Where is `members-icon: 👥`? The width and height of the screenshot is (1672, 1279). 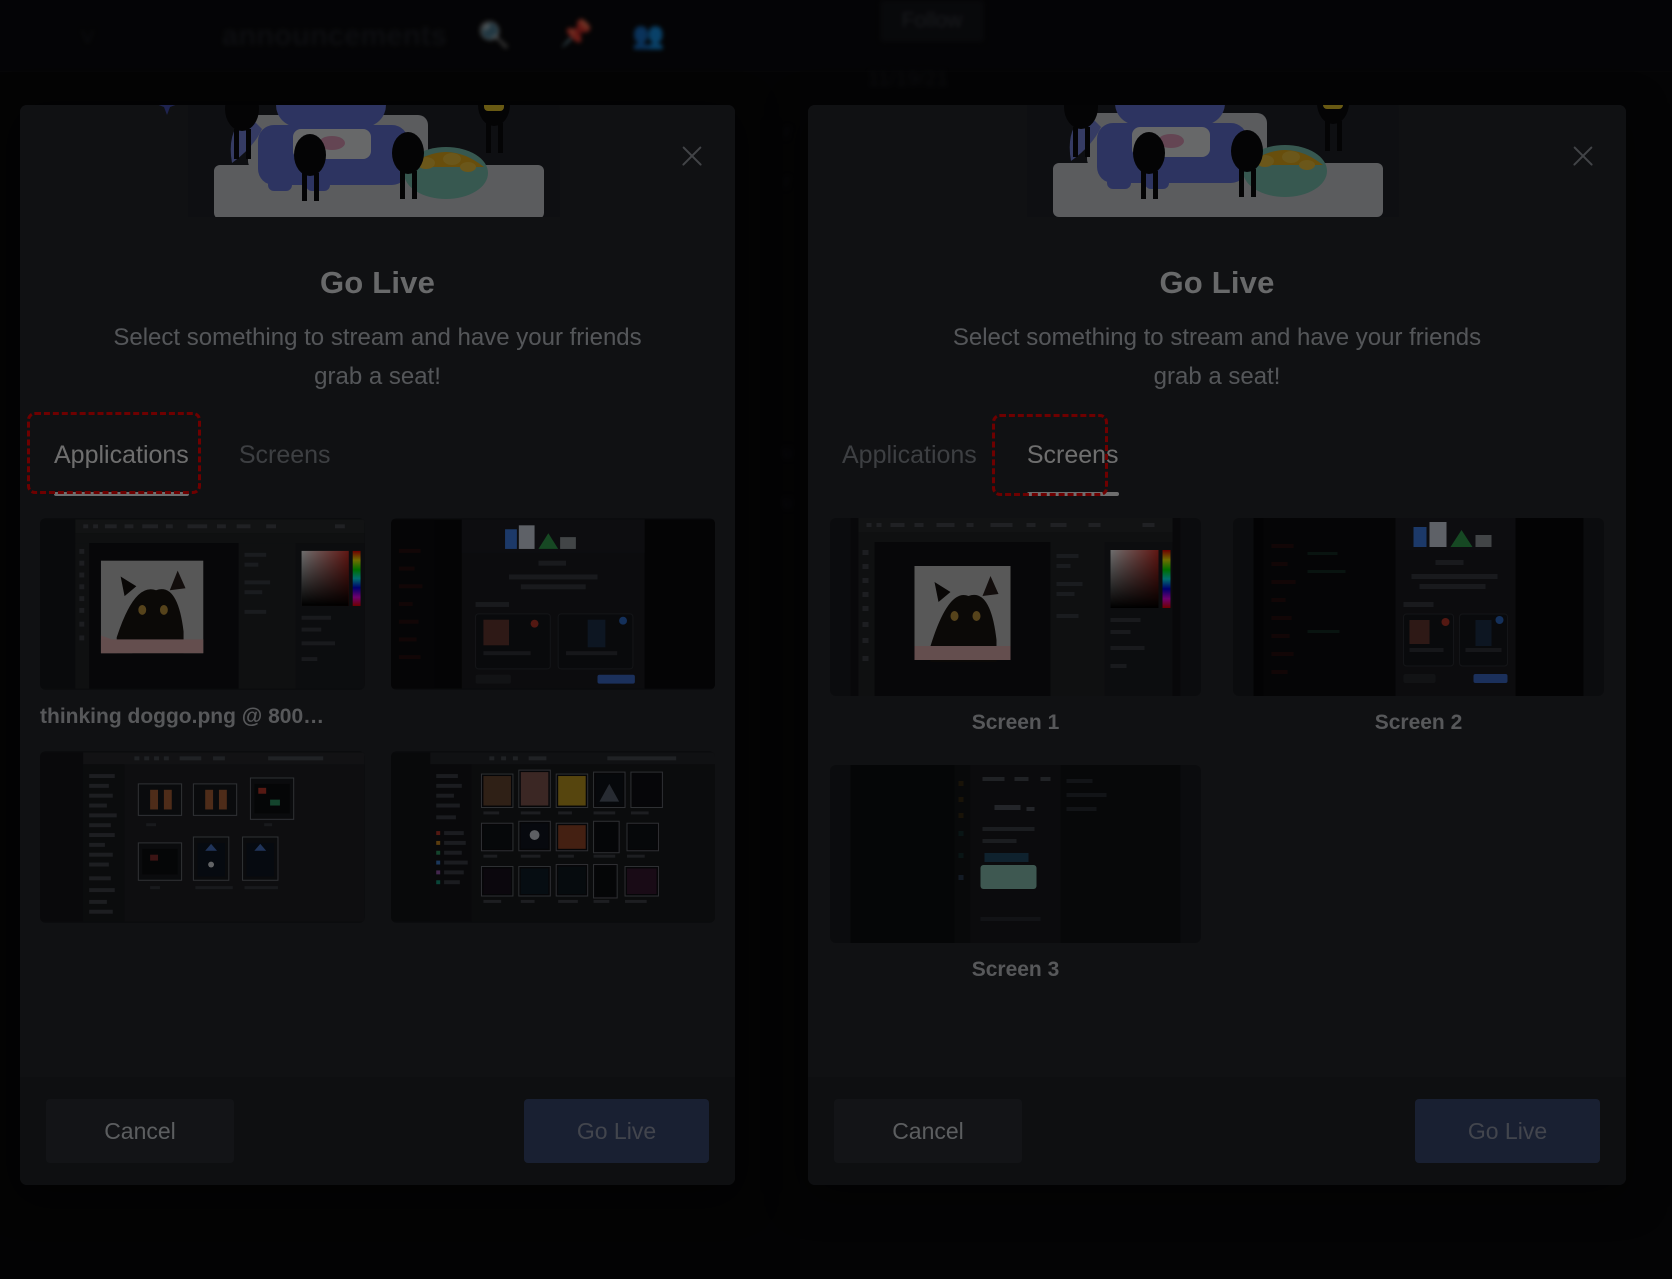
members-icon: 👥 is located at coordinates (648, 35).